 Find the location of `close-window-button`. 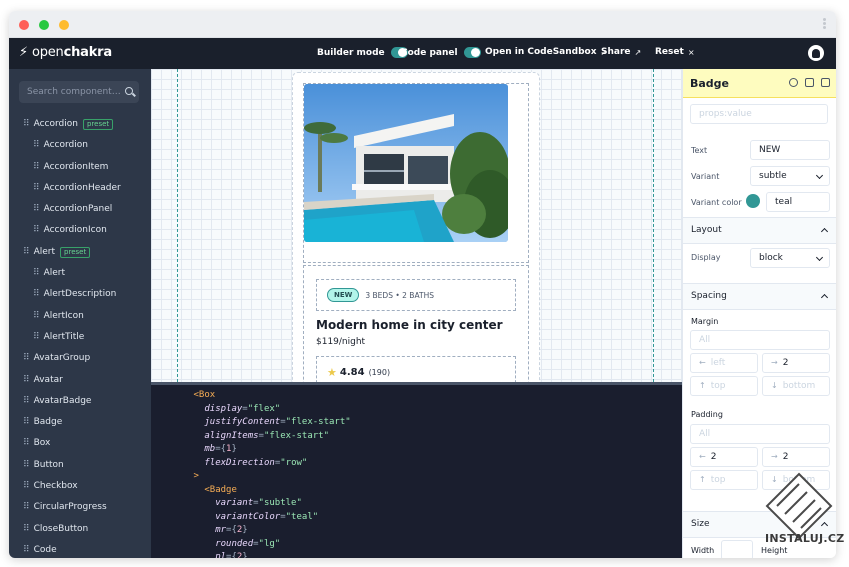

close-window-button is located at coordinates (24, 25).